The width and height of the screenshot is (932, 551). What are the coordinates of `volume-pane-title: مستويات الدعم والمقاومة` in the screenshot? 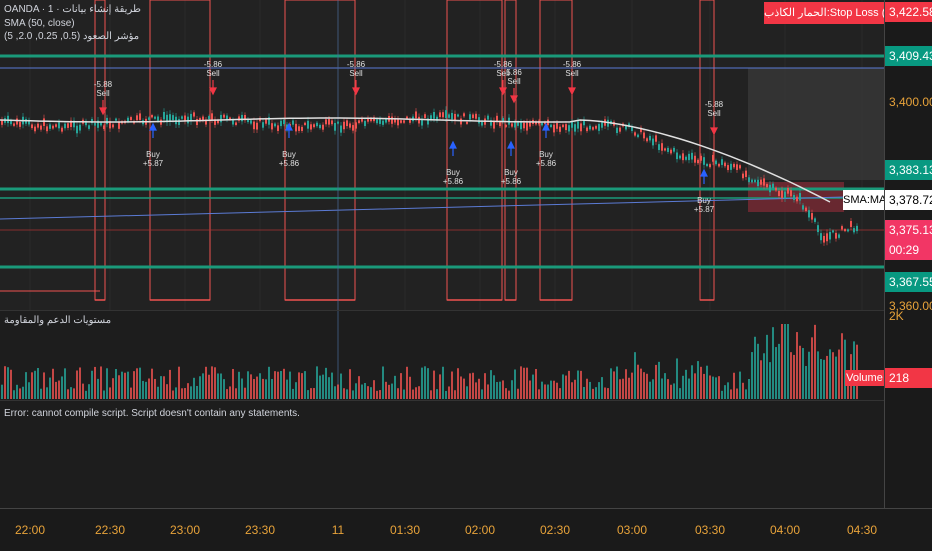 It's located at (58, 320).